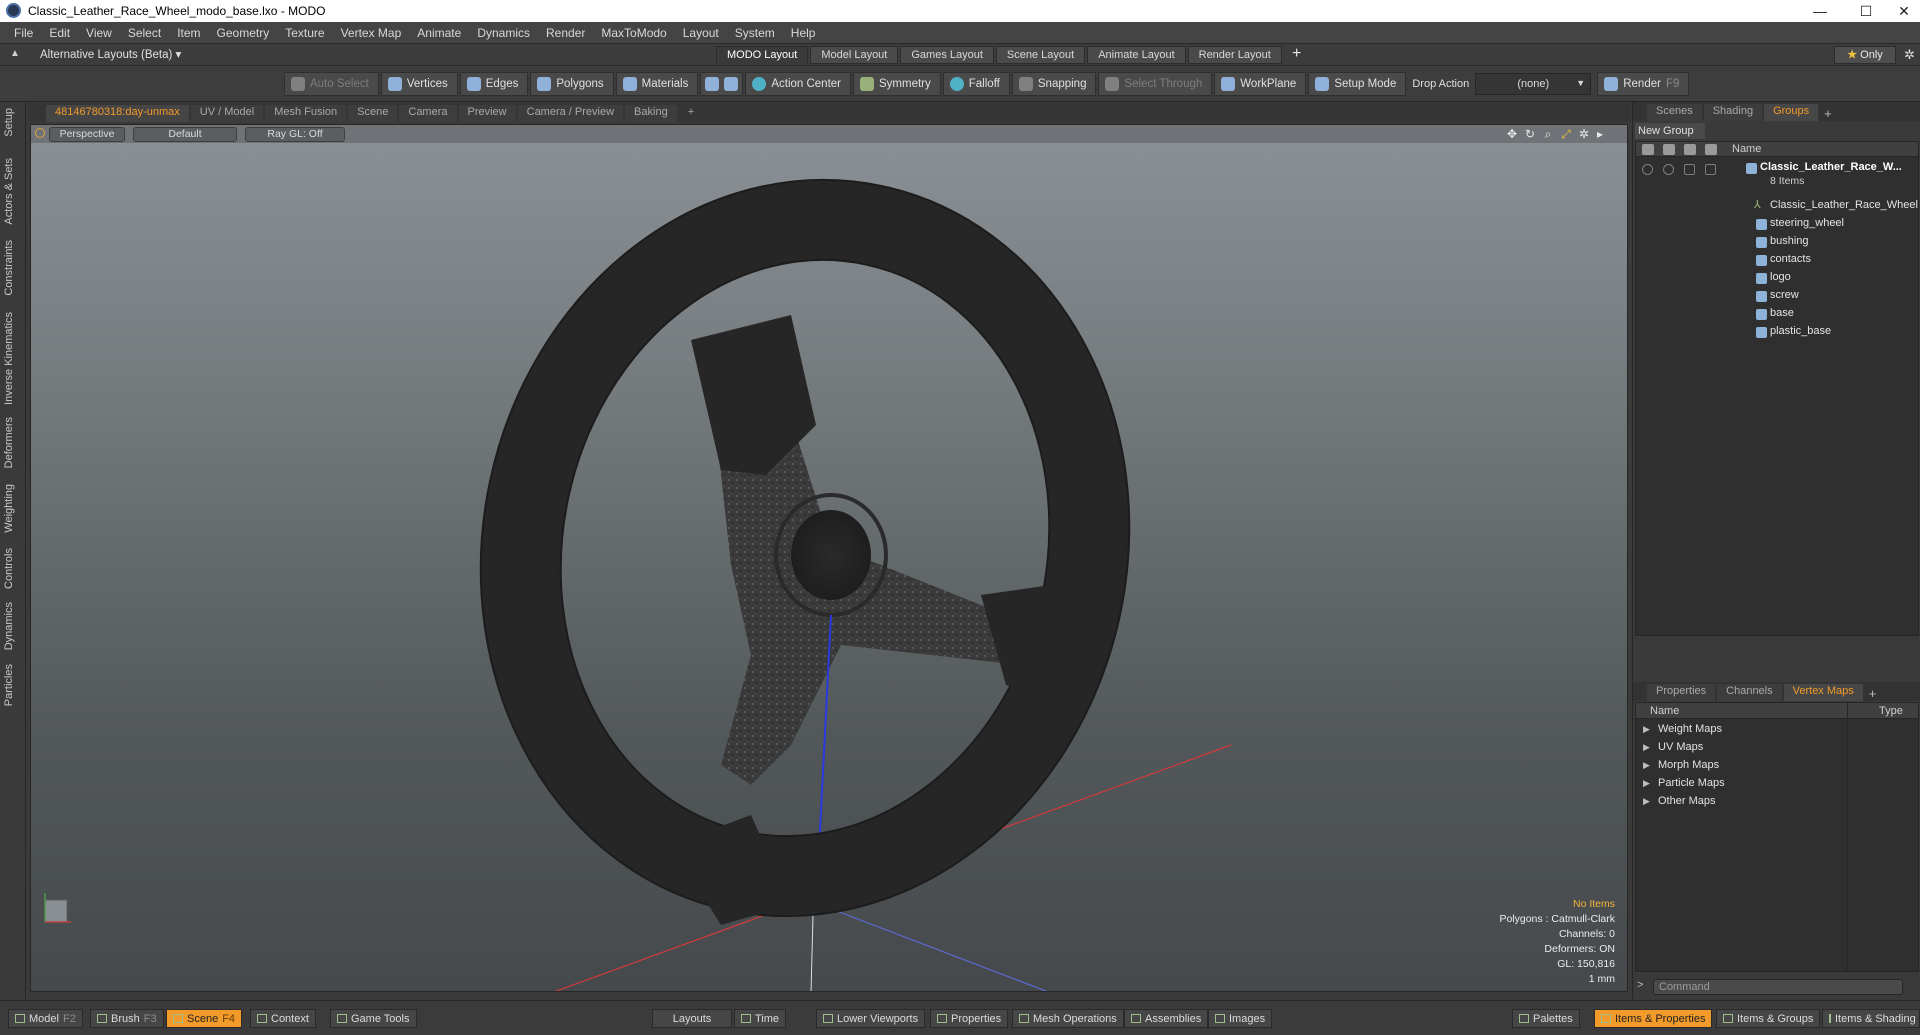 The width and height of the screenshot is (1920, 1035). What do you see at coordinates (1871, 1018) in the screenshot?
I see `items-shading-button: Items & Shading` at bounding box center [1871, 1018].